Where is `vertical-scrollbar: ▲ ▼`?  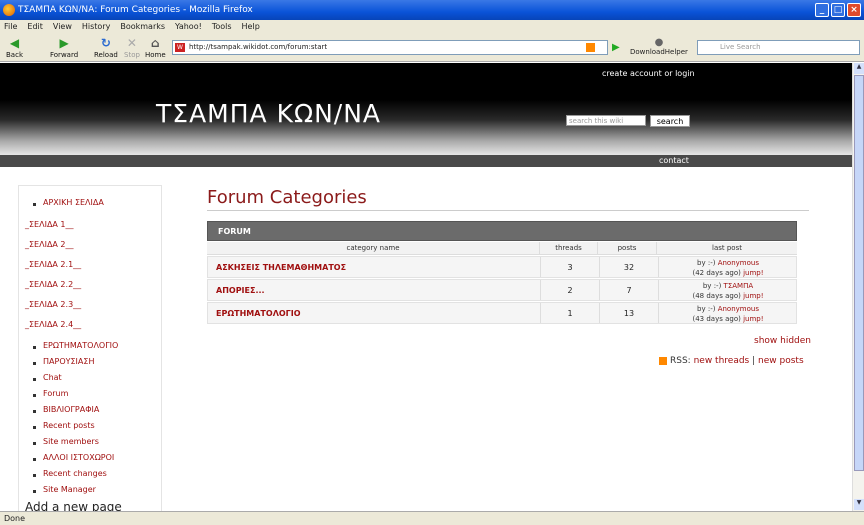
vertical-scrollbar: ▲ ▼ is located at coordinates (858, 287).